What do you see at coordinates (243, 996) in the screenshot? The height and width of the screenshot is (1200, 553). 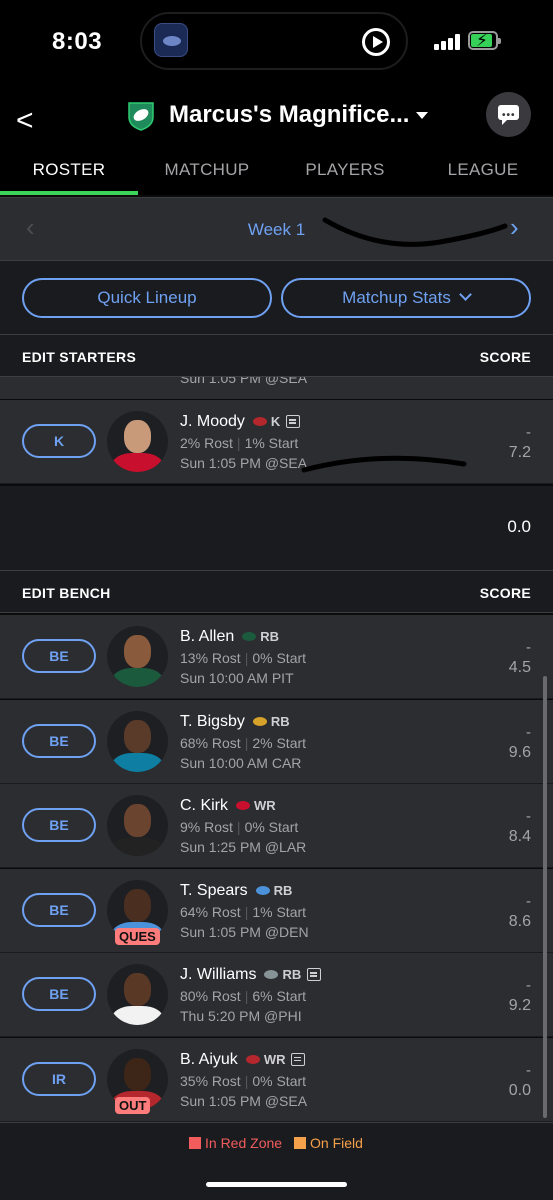 I see `player-ownership: 80% Rost | 6% Start` at bounding box center [243, 996].